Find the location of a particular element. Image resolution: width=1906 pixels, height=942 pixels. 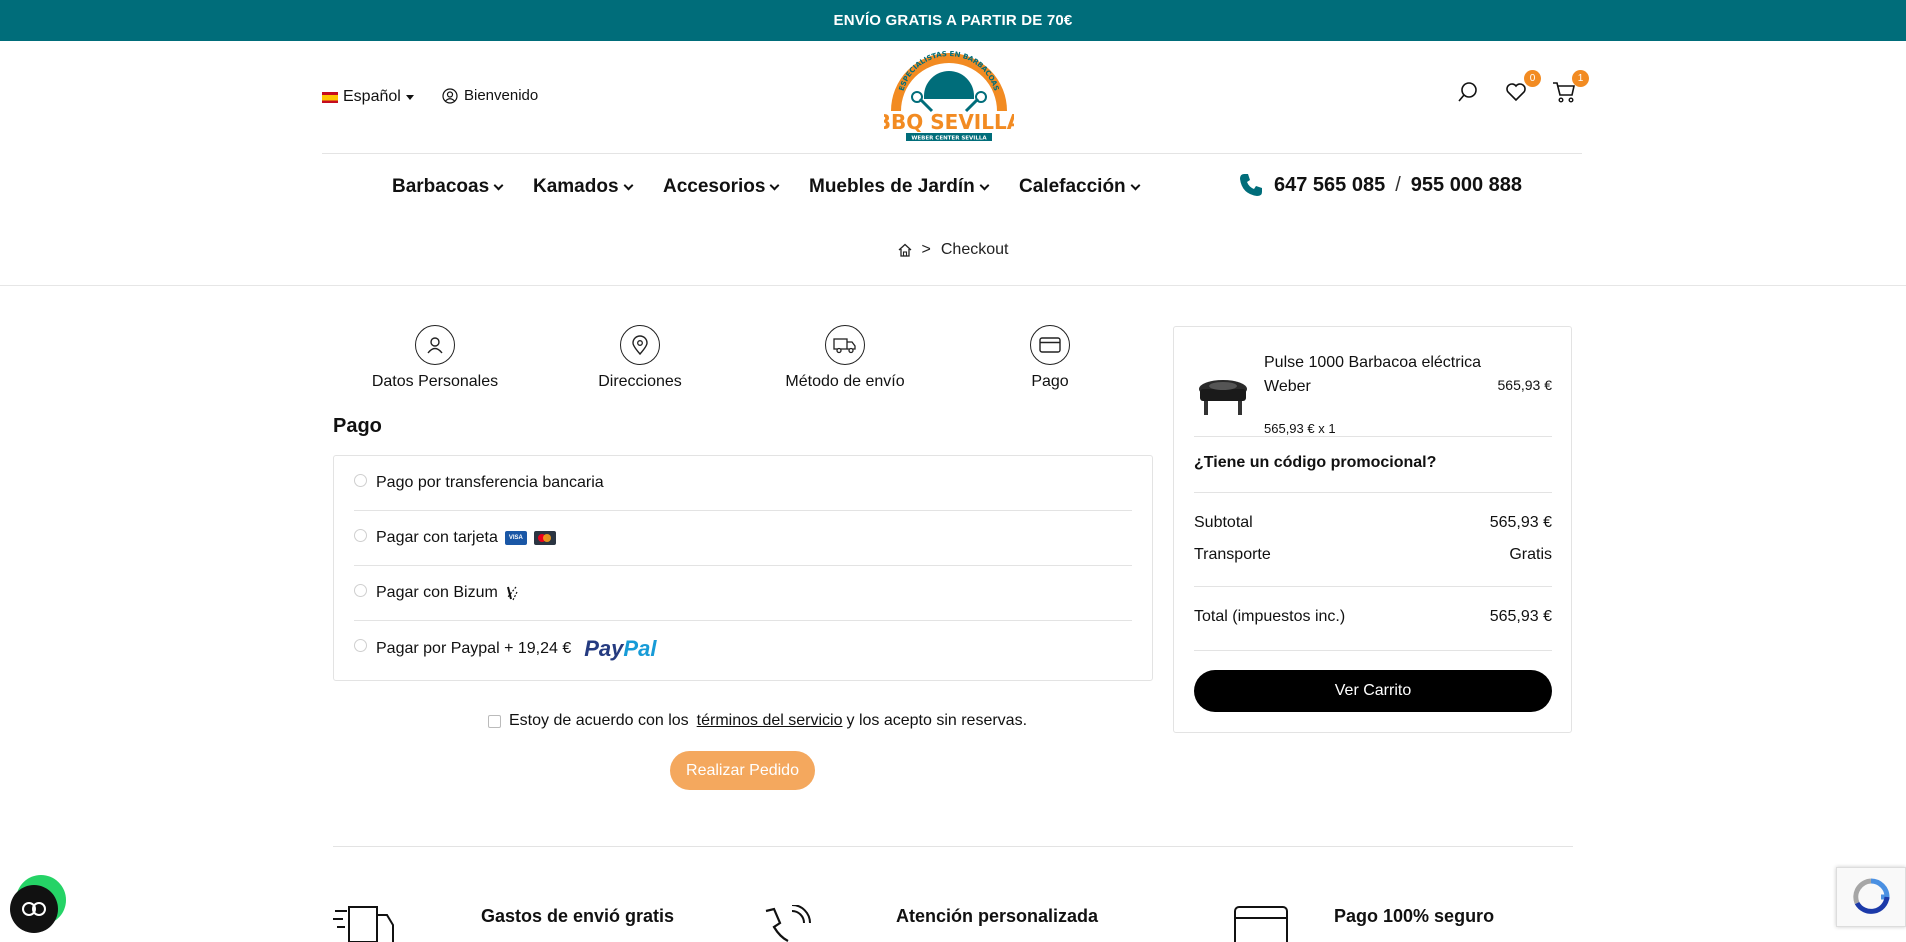

product-quantity-line: 565,93 € x 1 is located at coordinates (1300, 428).